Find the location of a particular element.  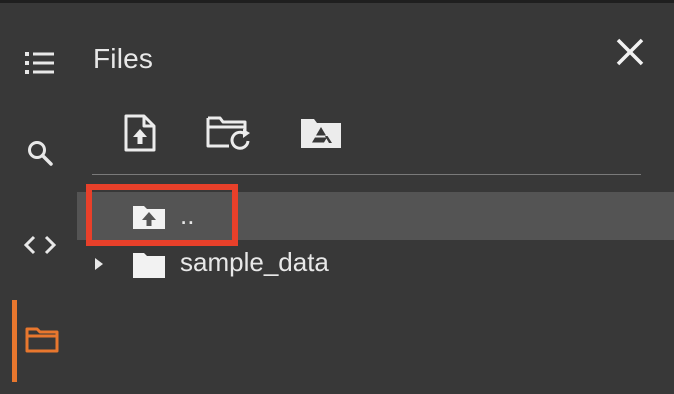

code-snippets-button is located at coordinates (40, 245).